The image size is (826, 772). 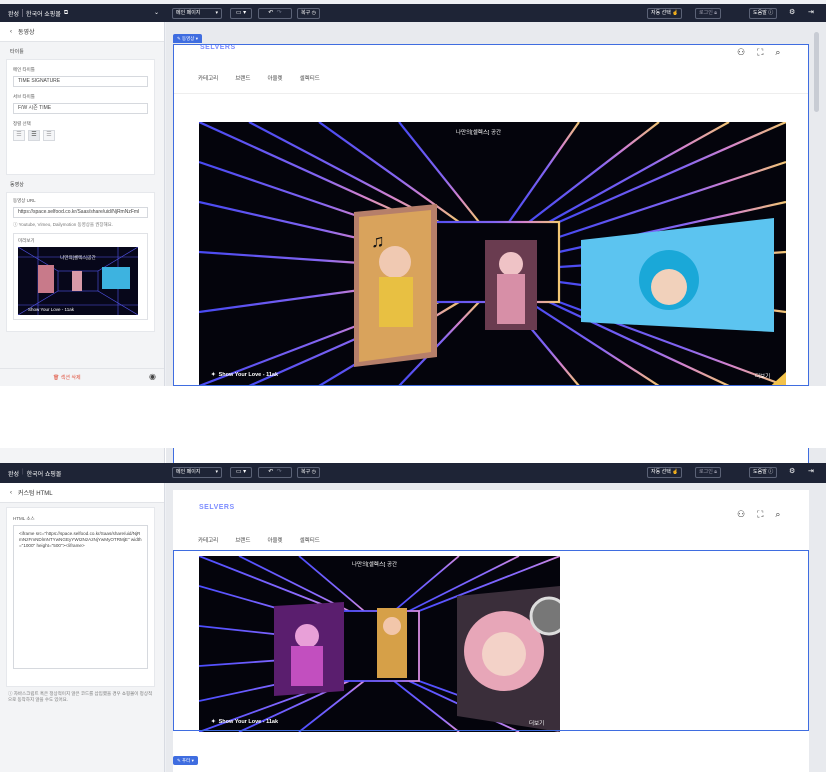 I want to click on footer-tag: ✎ 푸터 ▾, so click(x=185, y=760).